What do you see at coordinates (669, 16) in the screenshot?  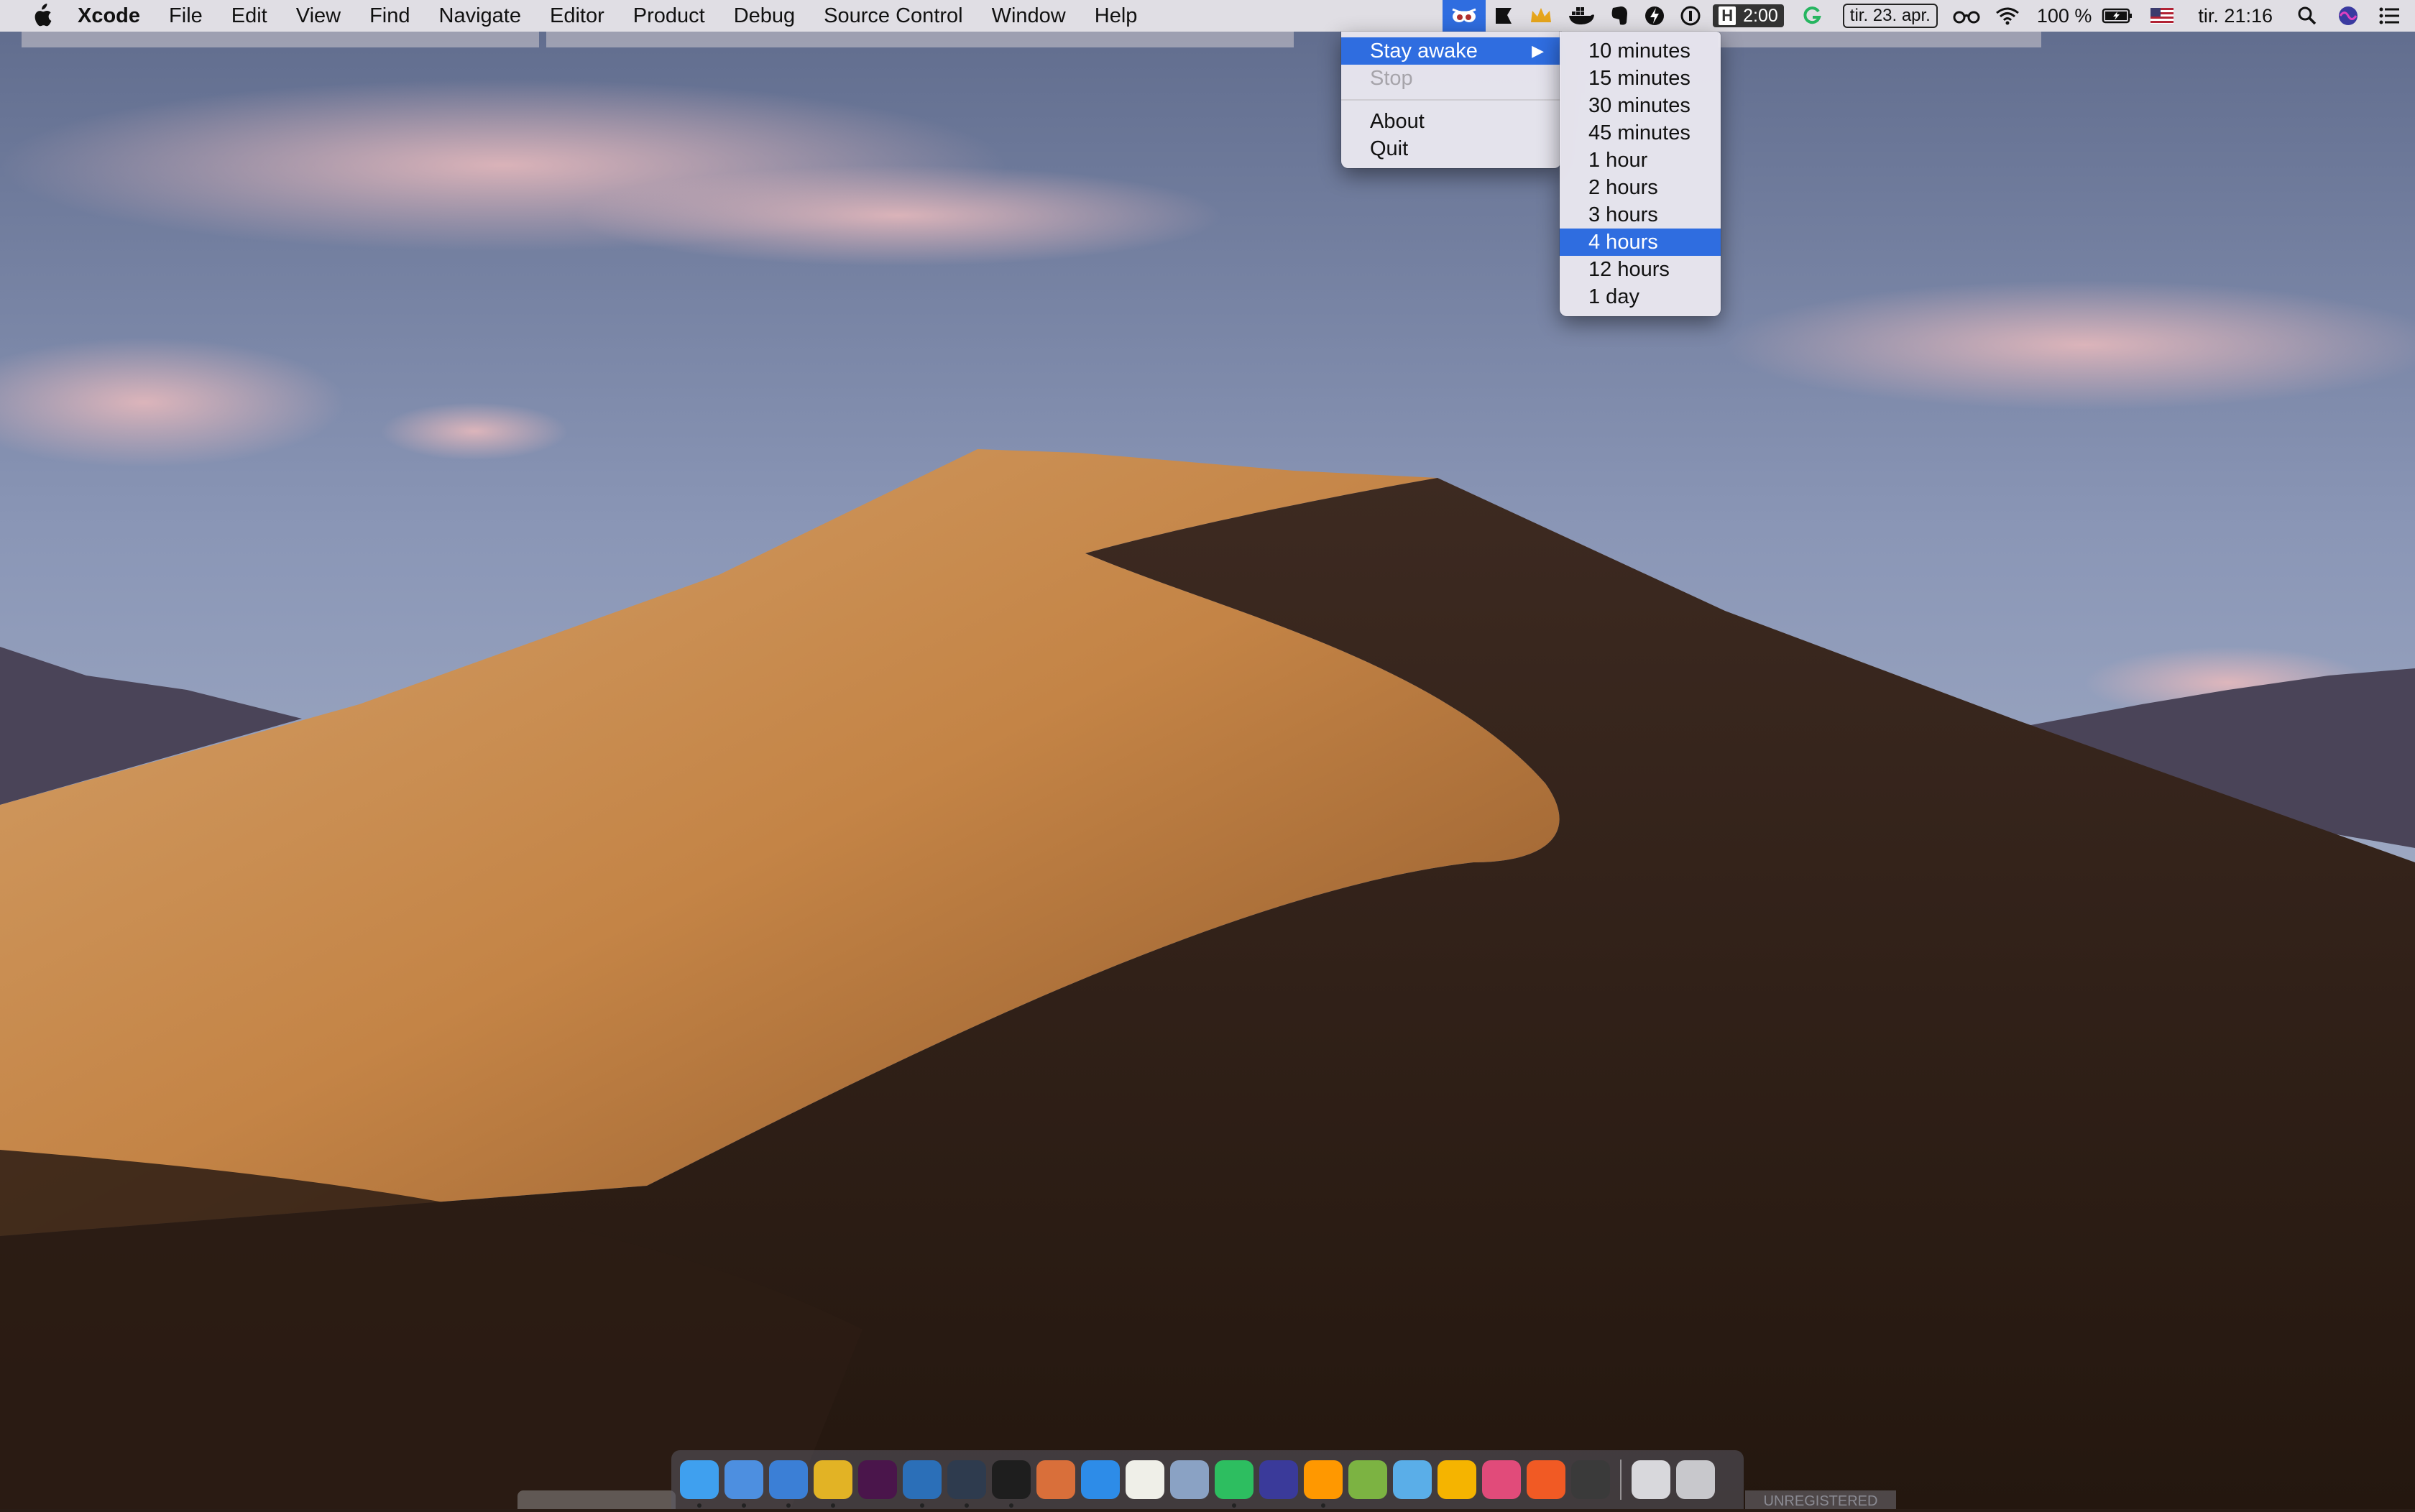 I see `menu-product: Product` at bounding box center [669, 16].